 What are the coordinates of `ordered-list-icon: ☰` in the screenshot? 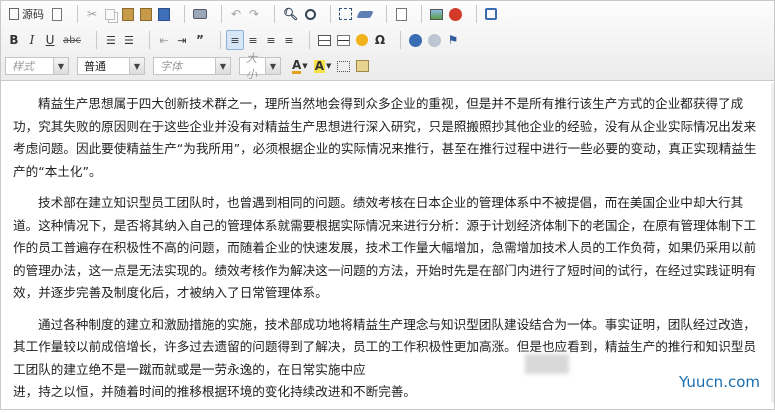 It's located at (111, 40).